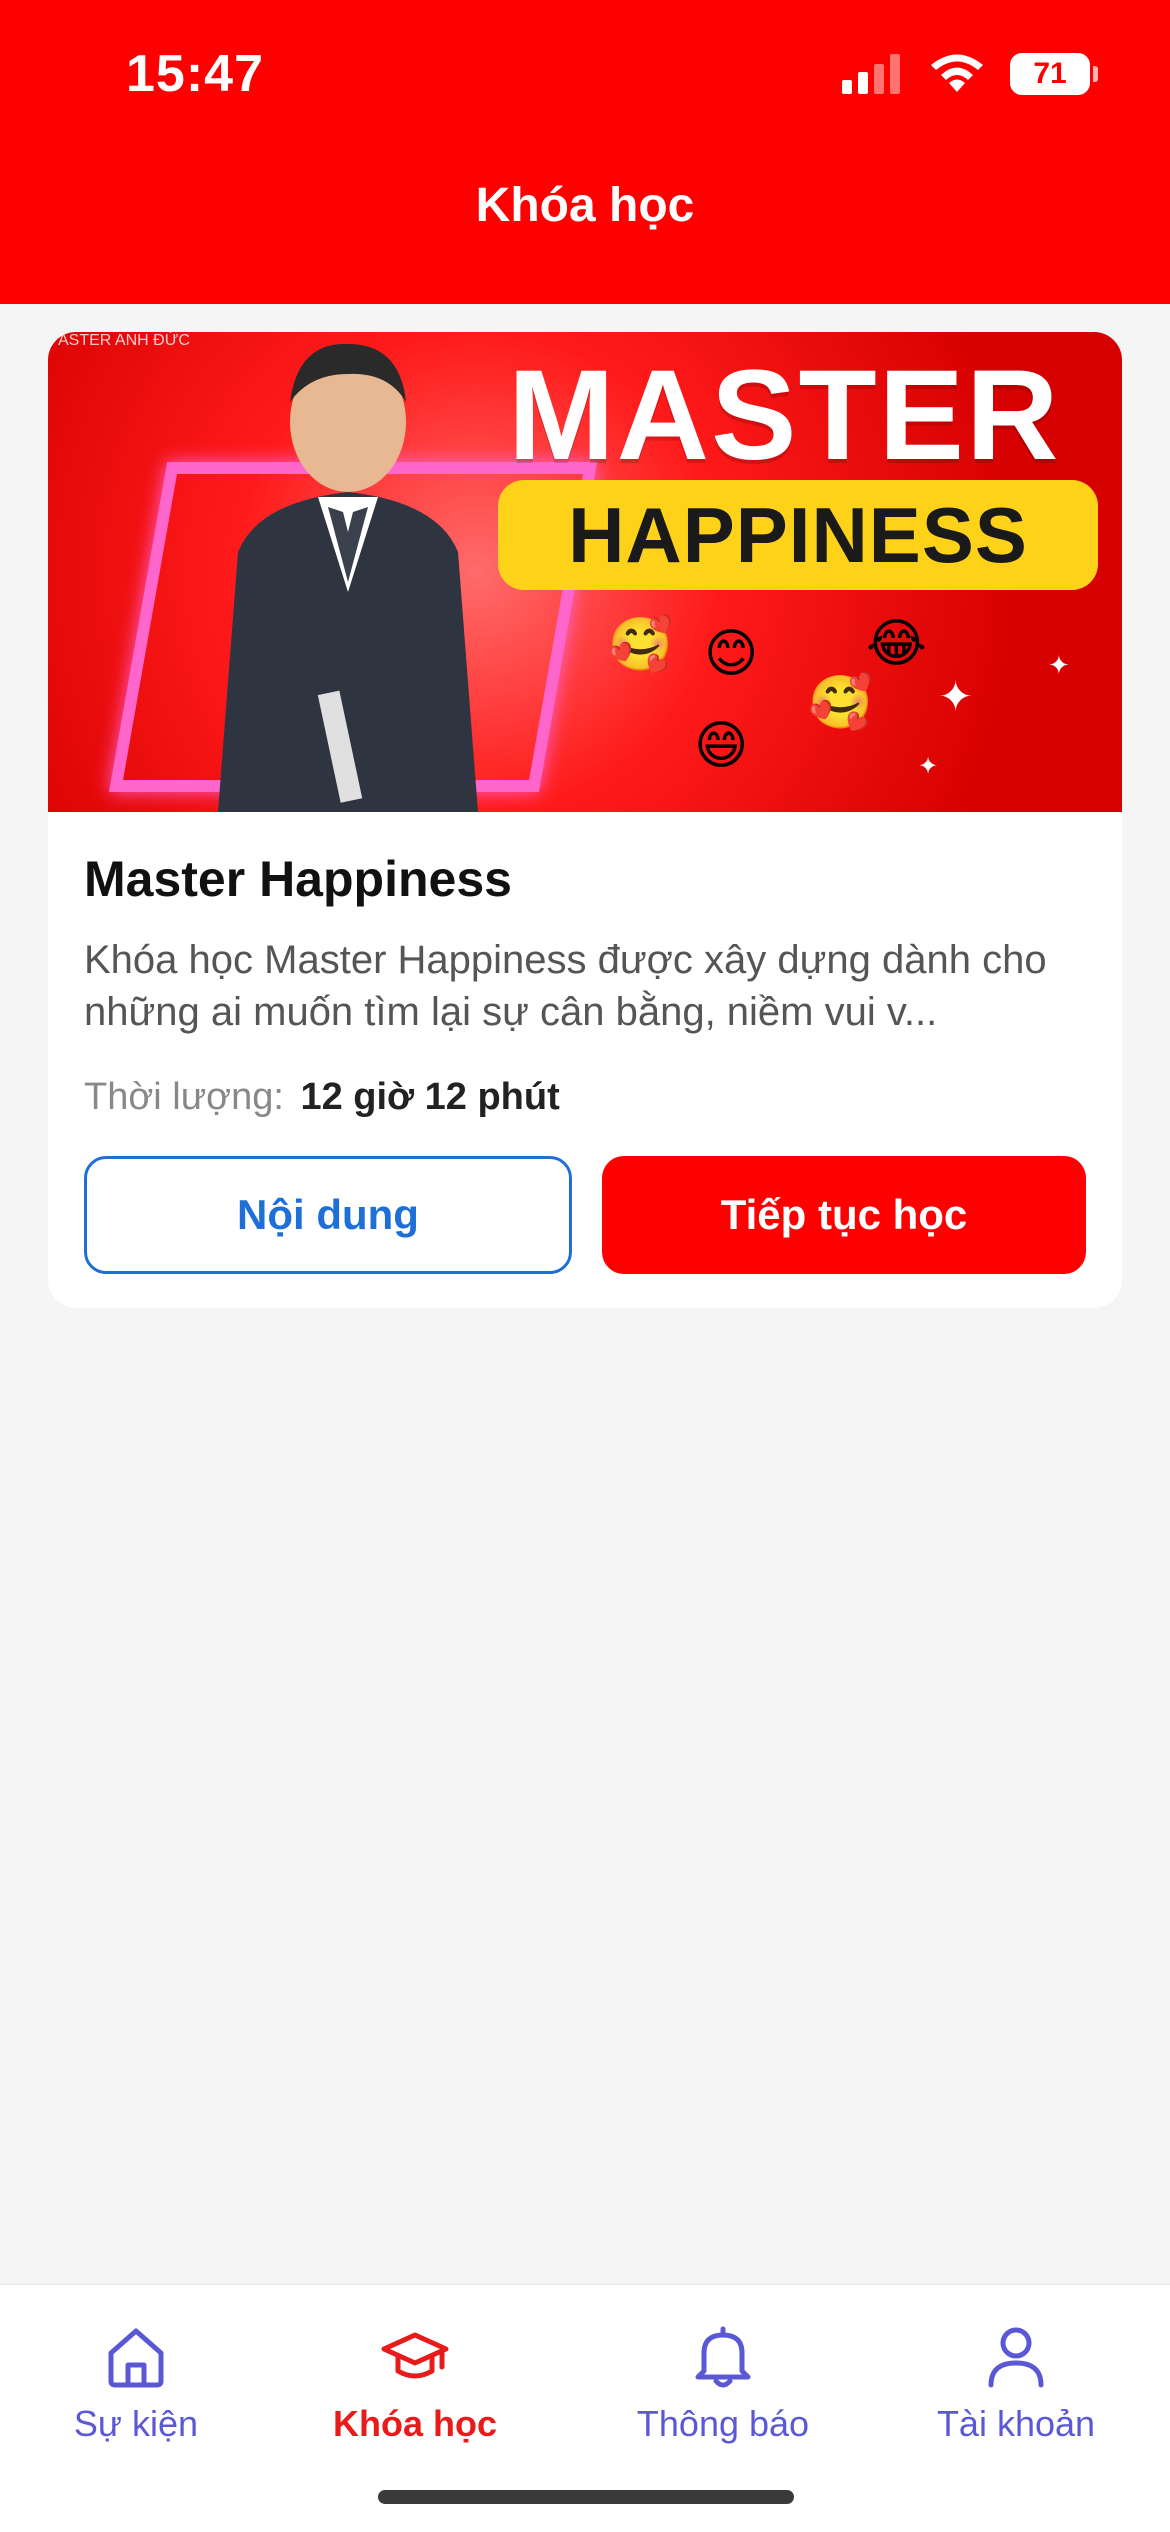 This screenshot has height=2532, width=1170. I want to click on nav-label-courses: Khóa học, so click(414, 2423).